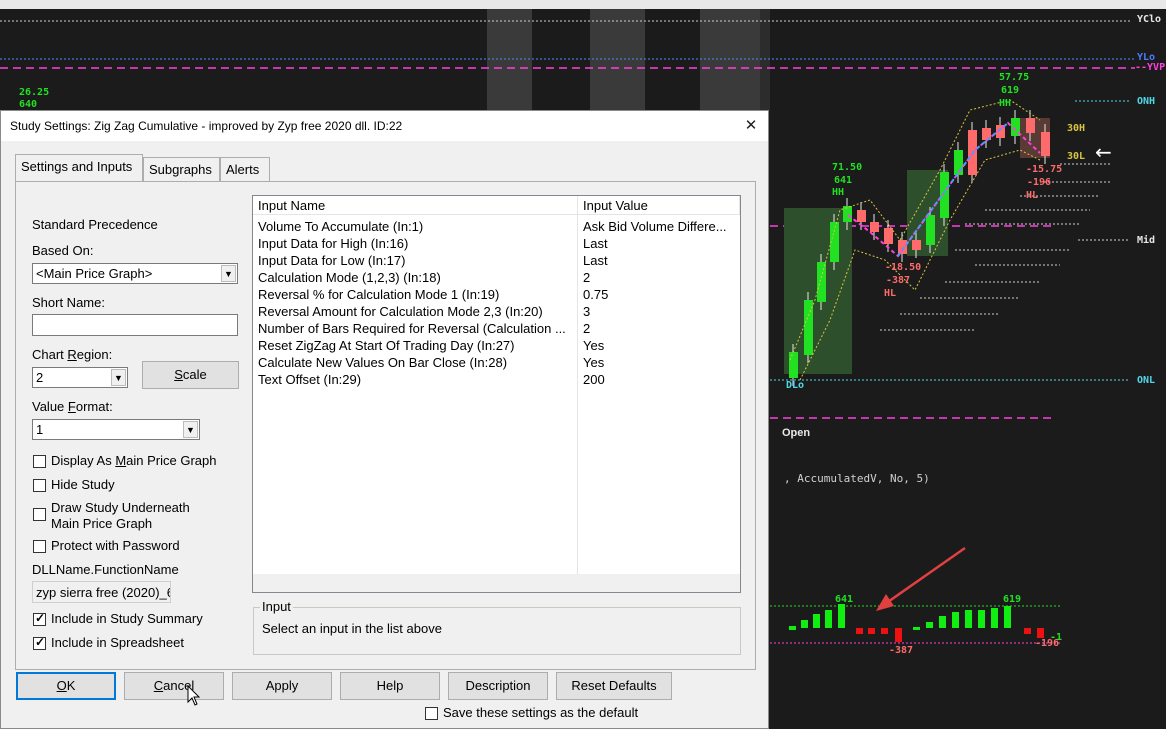 Image resolution: width=1166 pixels, height=729 pixels. I want to click on dll-name-label: DLLName.FunctionName, so click(105, 569).